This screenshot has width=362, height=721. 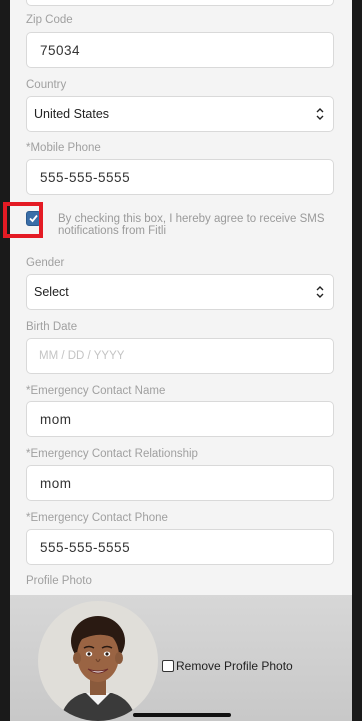 What do you see at coordinates (56, 483) in the screenshot?
I see `emergency-contact-relationship-value: mom` at bounding box center [56, 483].